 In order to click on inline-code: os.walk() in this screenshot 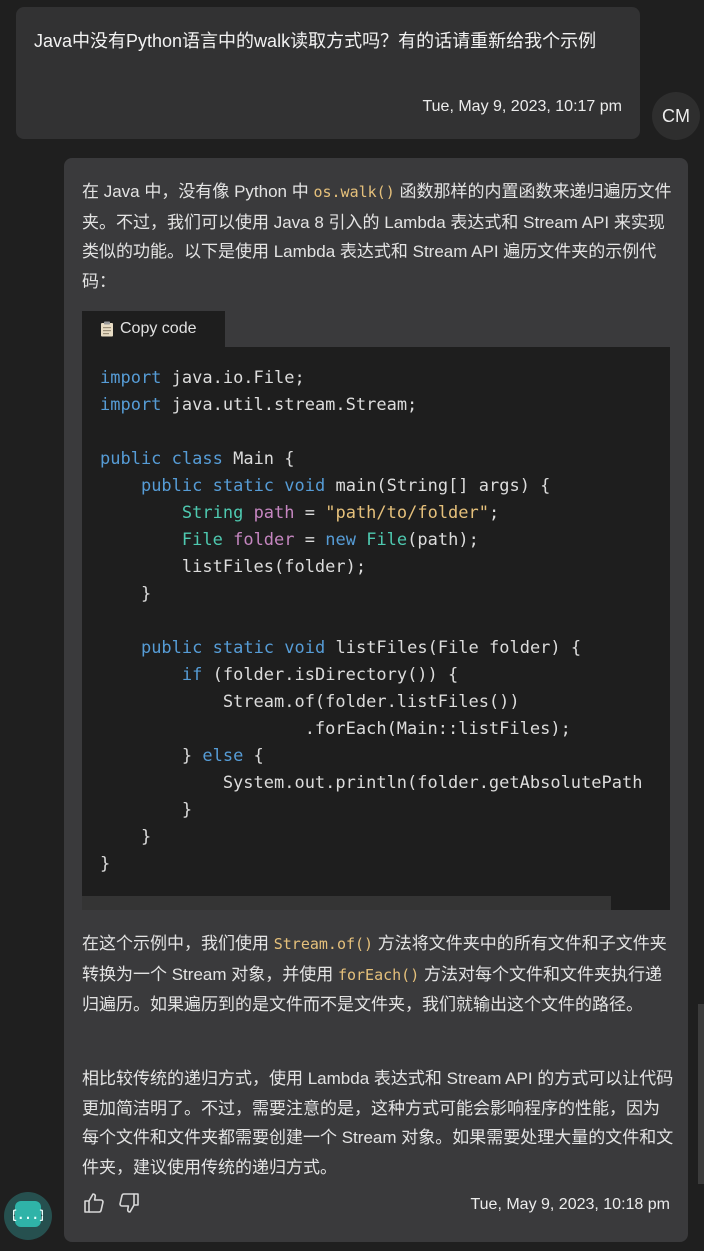, I will do `click(354, 192)`.